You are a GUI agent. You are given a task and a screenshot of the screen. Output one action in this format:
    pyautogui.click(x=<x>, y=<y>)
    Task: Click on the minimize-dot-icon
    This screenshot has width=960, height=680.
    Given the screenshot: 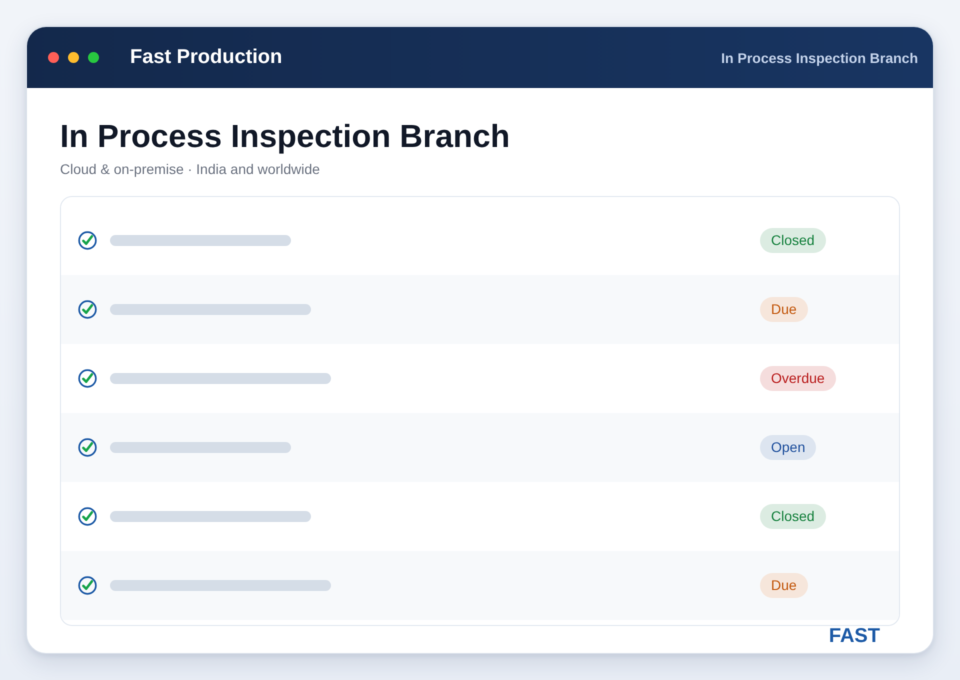 What is the action you would take?
    pyautogui.click(x=73, y=57)
    